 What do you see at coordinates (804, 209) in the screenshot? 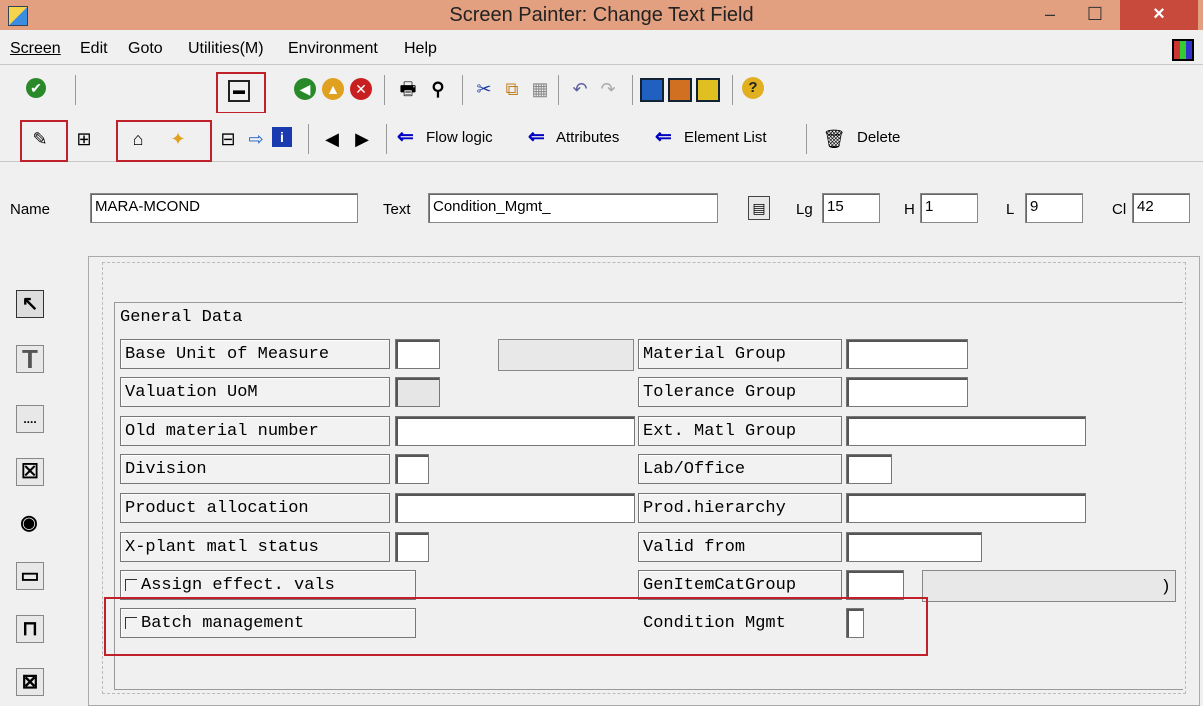
I see `lg-label: Lg` at bounding box center [804, 209].